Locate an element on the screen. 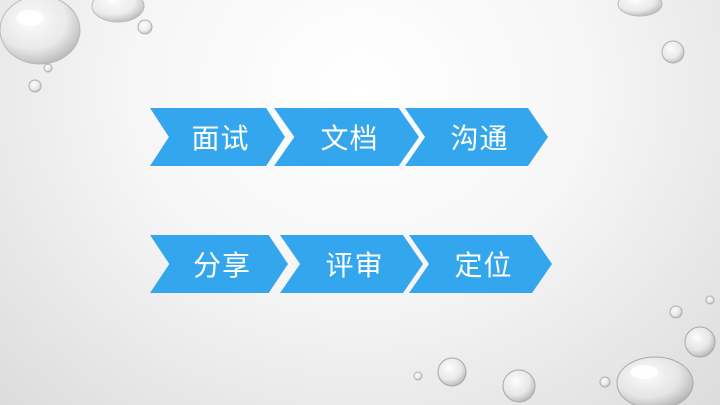  chevron-step: 沟通 is located at coordinates (476, 137).